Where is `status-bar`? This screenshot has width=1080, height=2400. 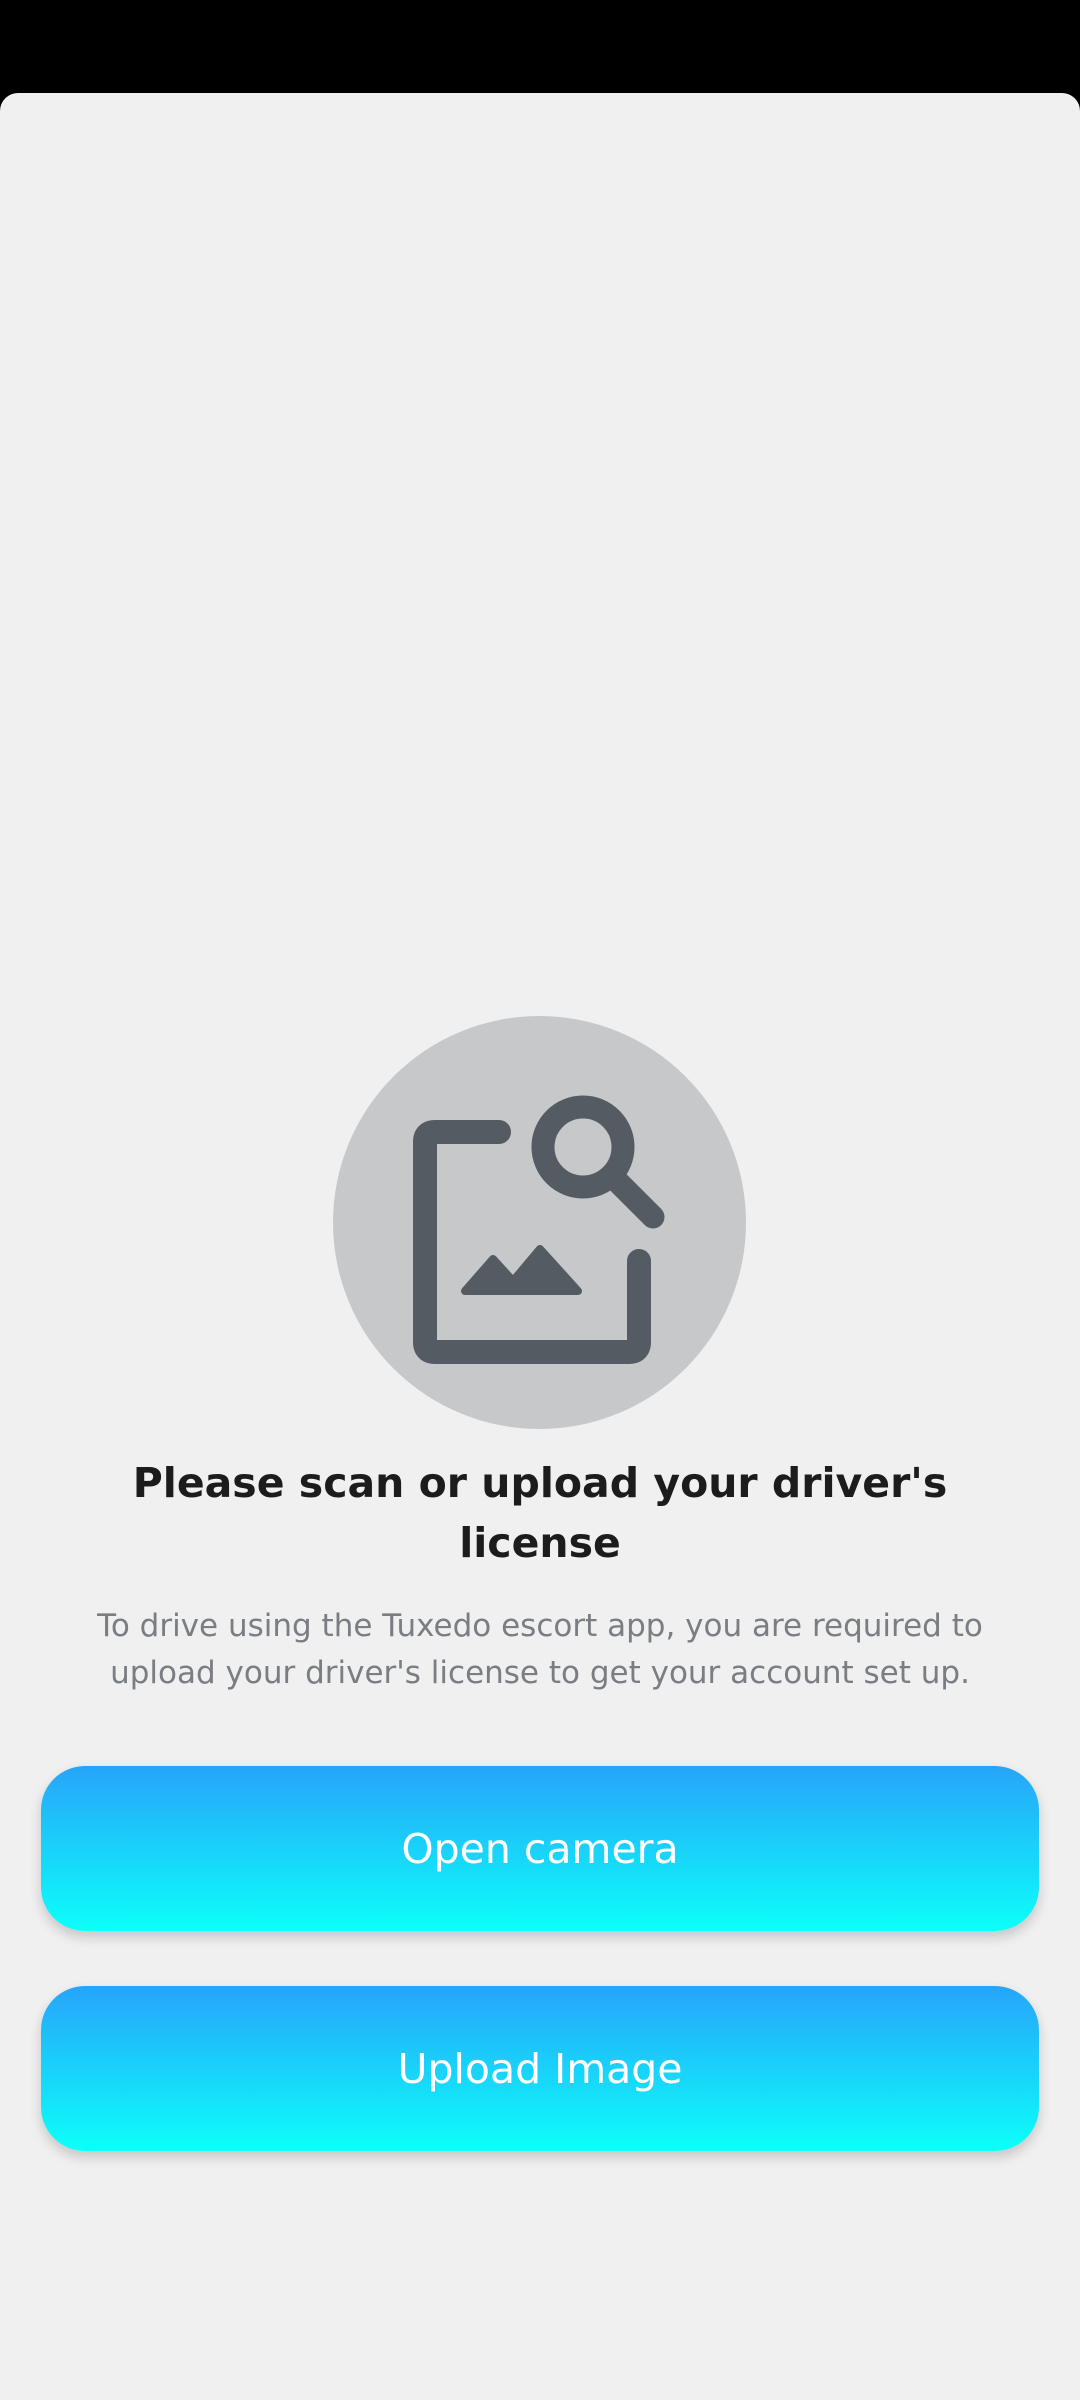
status-bar is located at coordinates (540, 46).